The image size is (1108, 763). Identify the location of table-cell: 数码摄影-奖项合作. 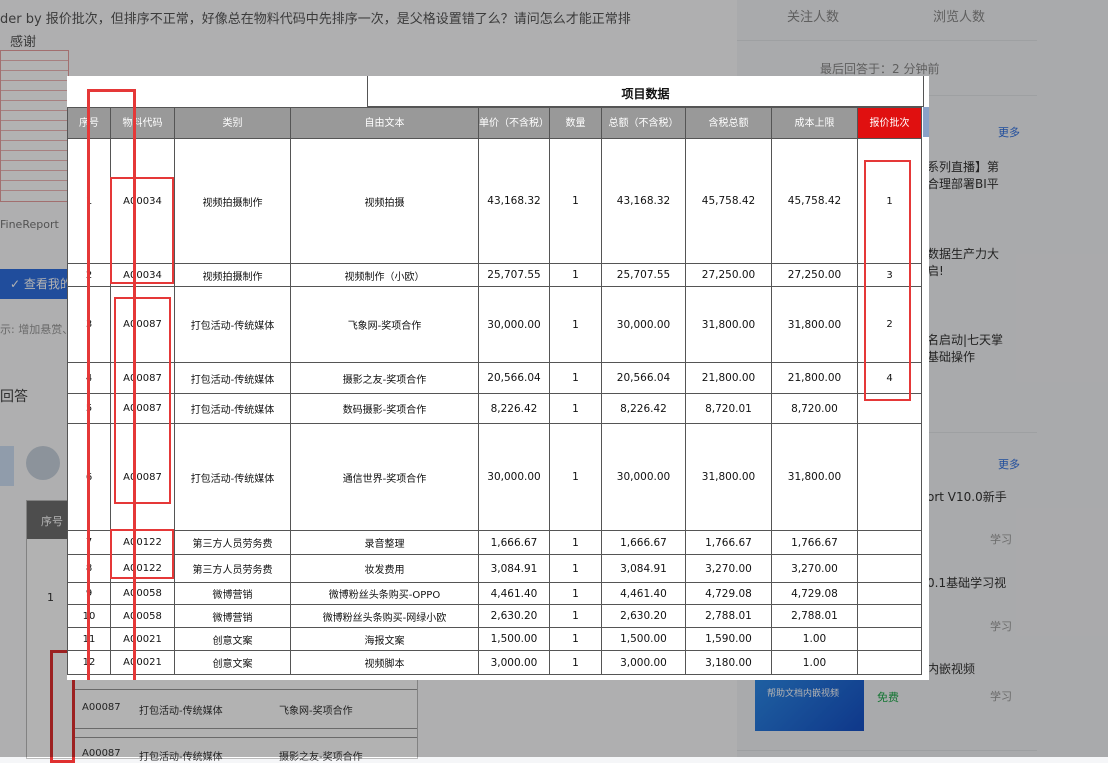
(384, 408).